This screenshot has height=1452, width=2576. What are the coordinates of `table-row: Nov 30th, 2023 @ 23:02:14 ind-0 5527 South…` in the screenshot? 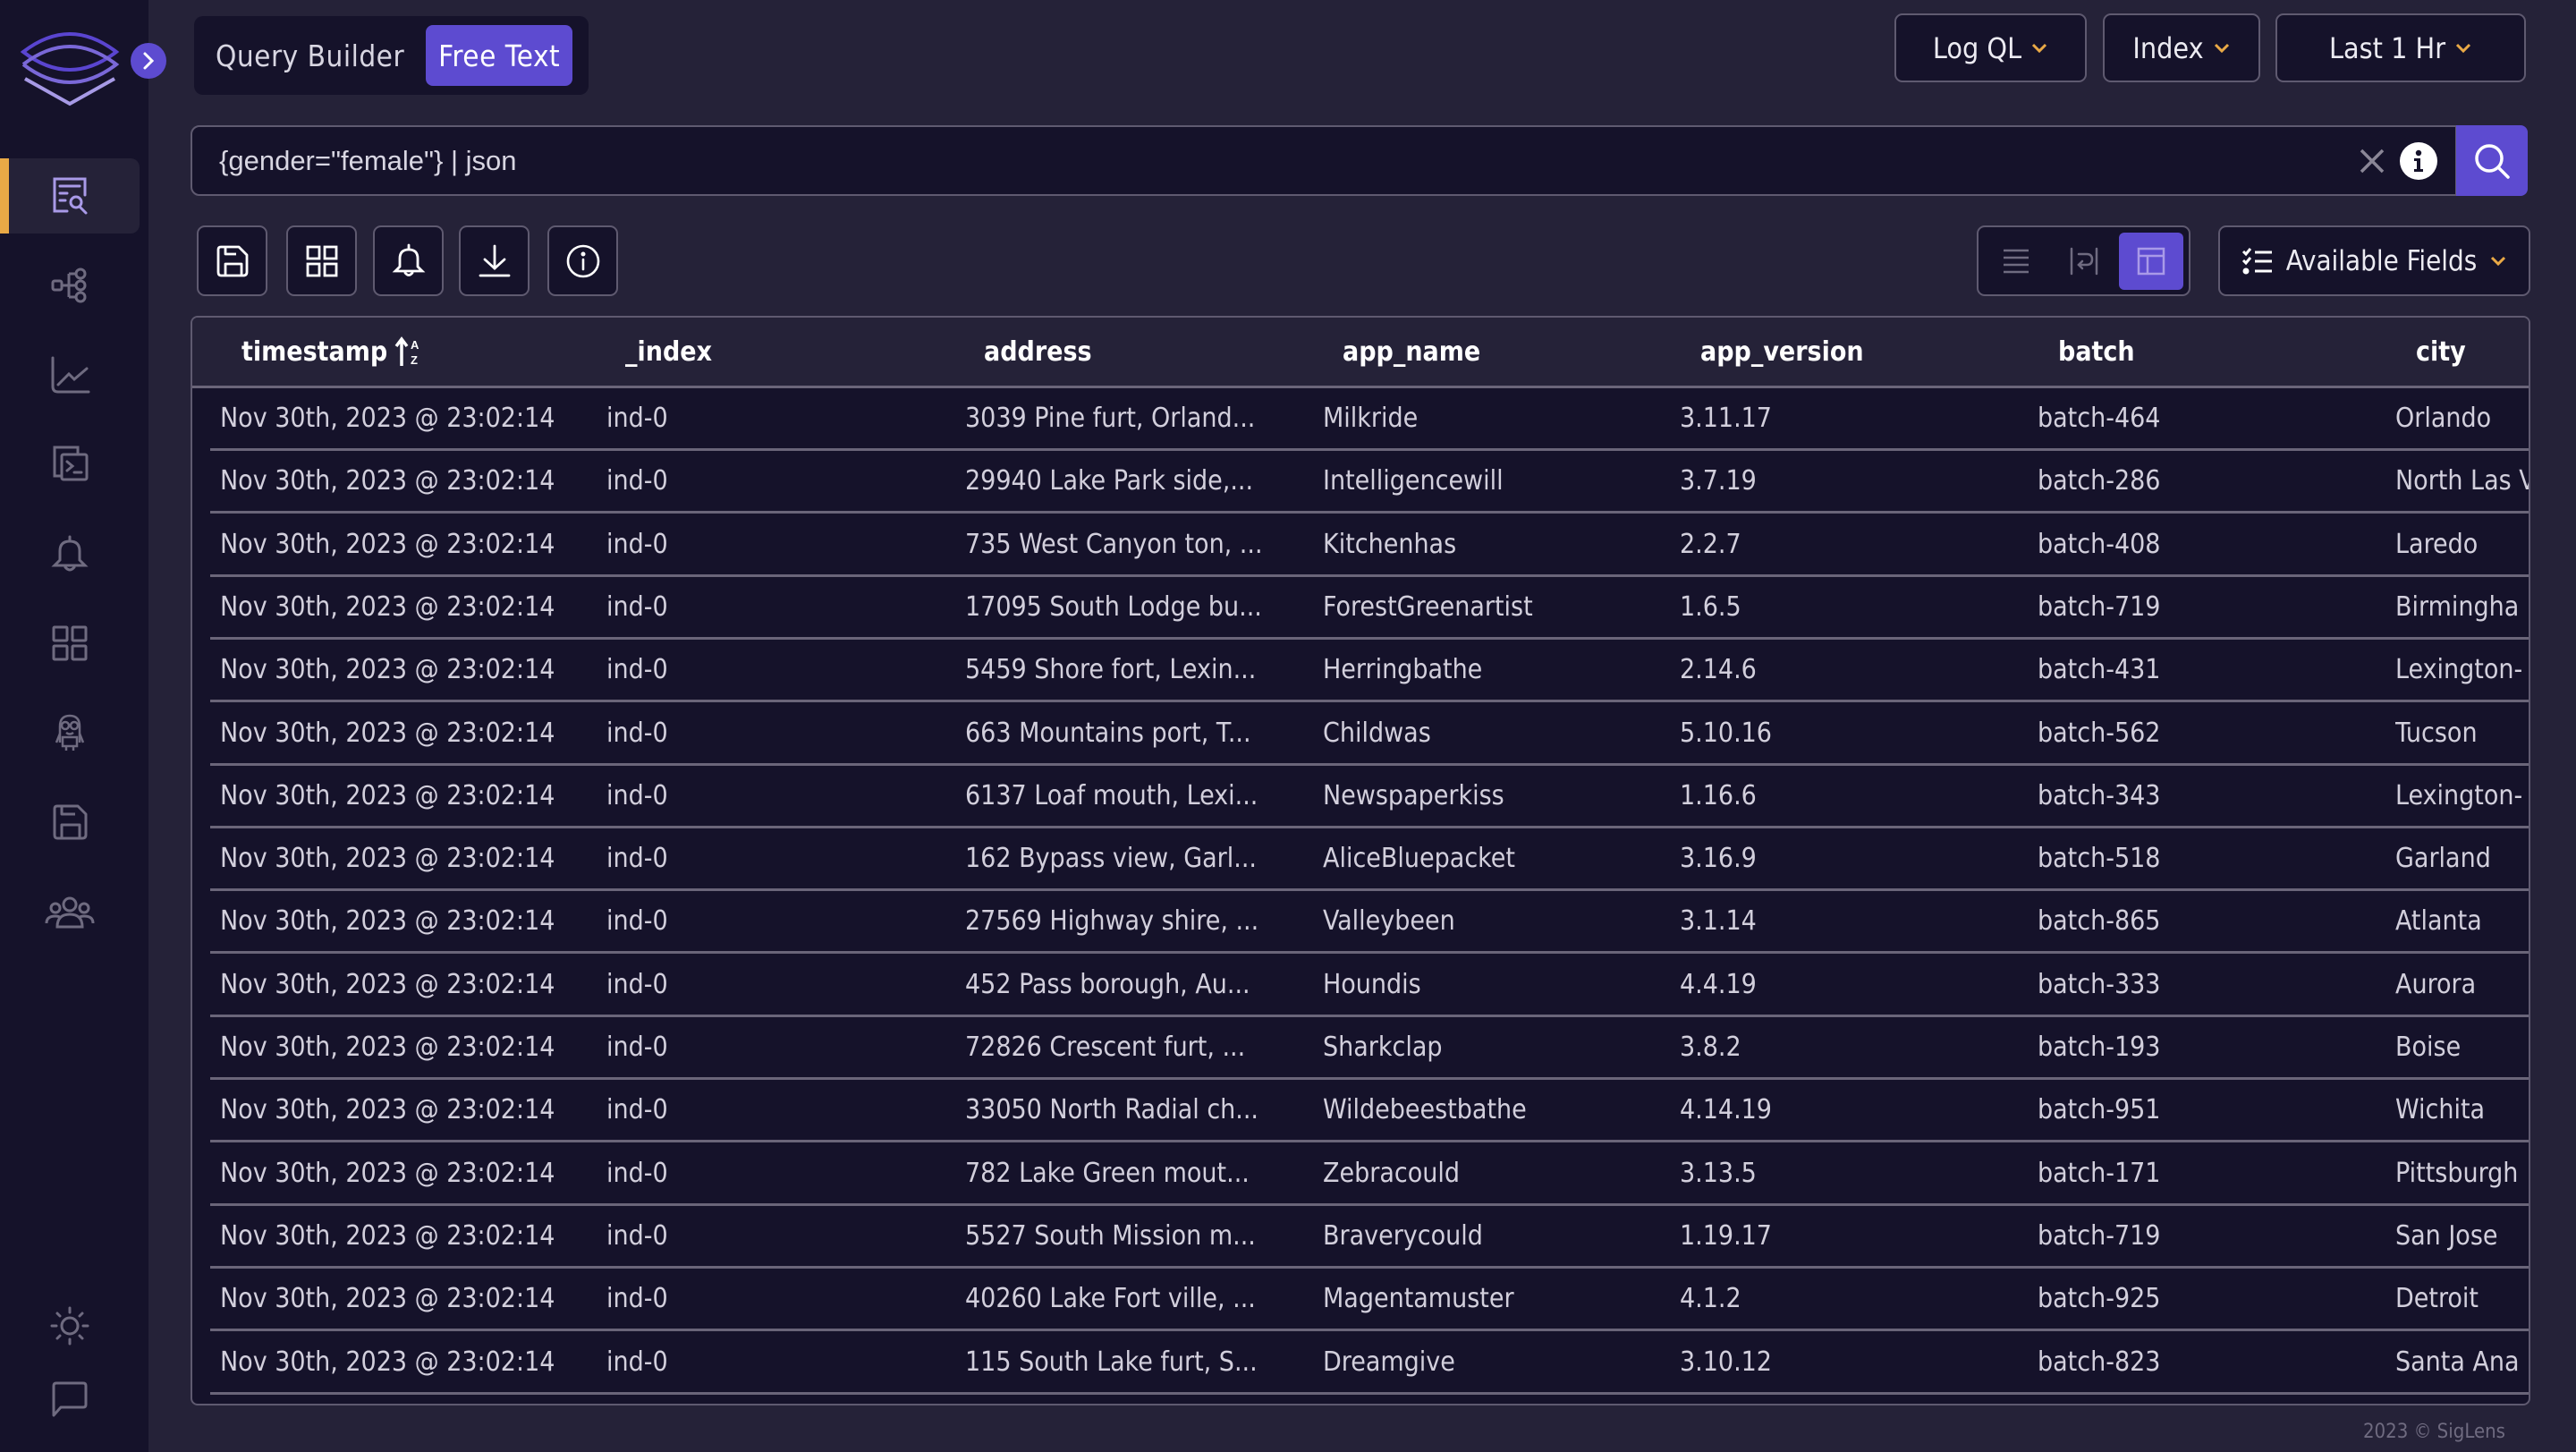 It's located at (1369, 1237).